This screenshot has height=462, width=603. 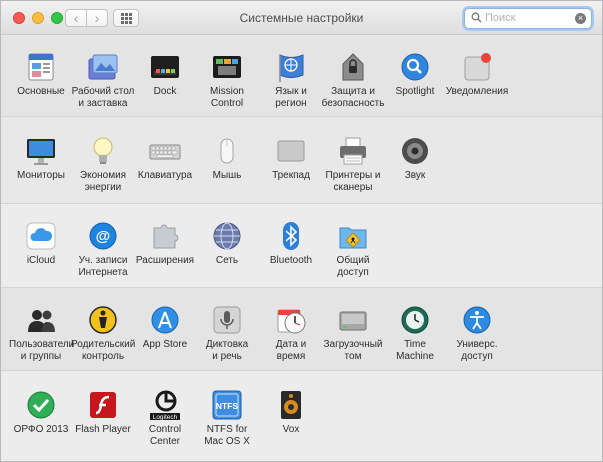 I want to click on pane-bluetooth: Bluetooth, so click(x=291, y=243).